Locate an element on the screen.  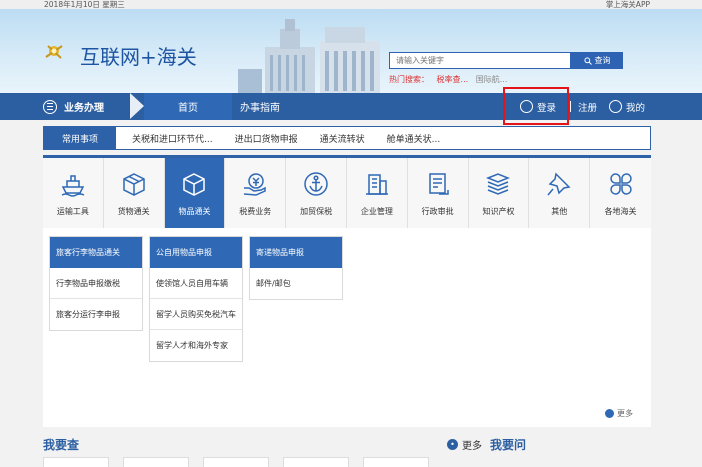
tile-label: 行政审批 is located at coordinates (437, 211).